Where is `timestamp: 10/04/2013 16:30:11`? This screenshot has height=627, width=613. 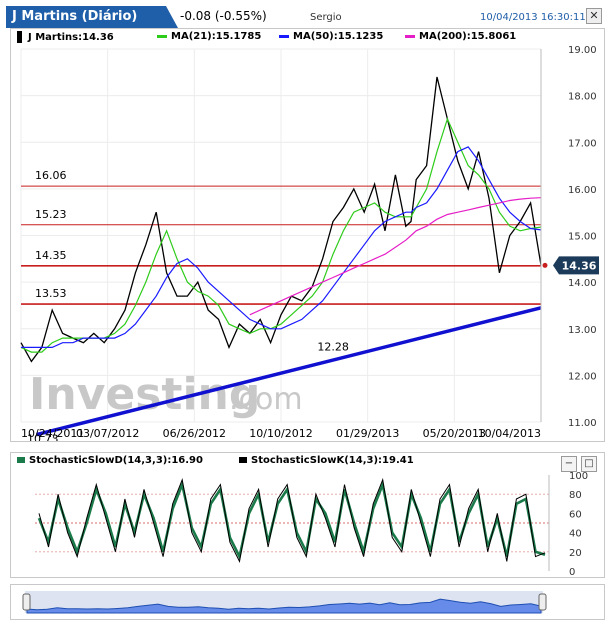 timestamp: 10/04/2013 16:30:11 is located at coordinates (533, 17).